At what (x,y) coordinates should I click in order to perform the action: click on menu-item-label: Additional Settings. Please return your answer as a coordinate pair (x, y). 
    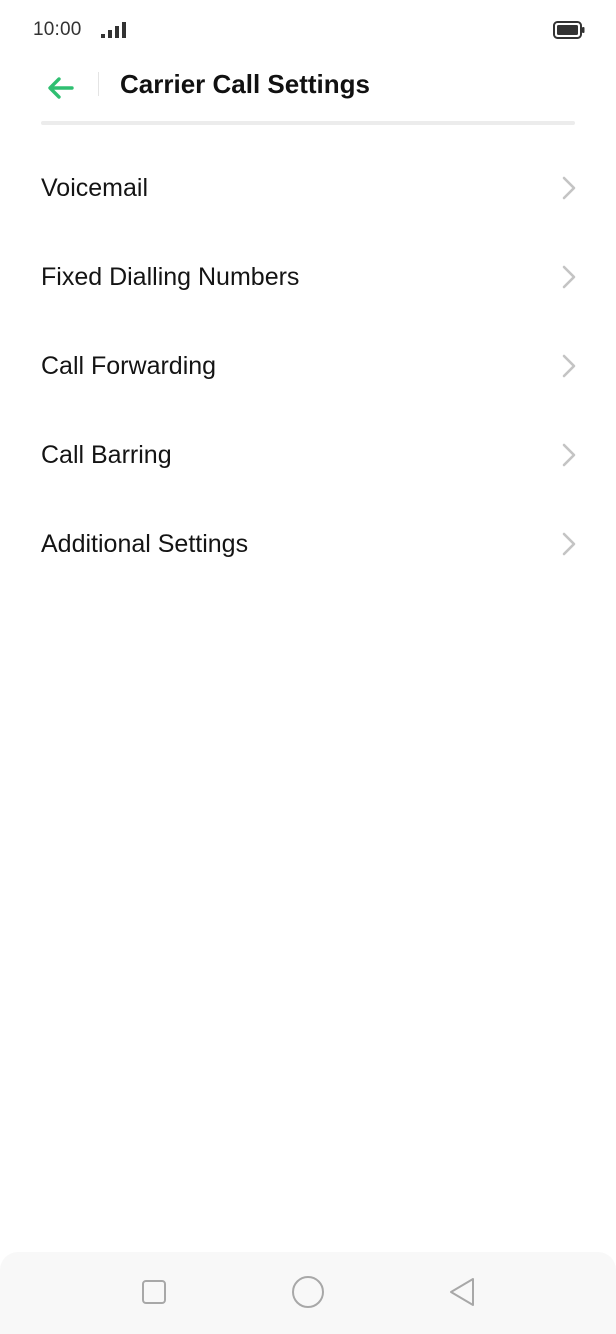
    Looking at the image, I should click on (145, 544).